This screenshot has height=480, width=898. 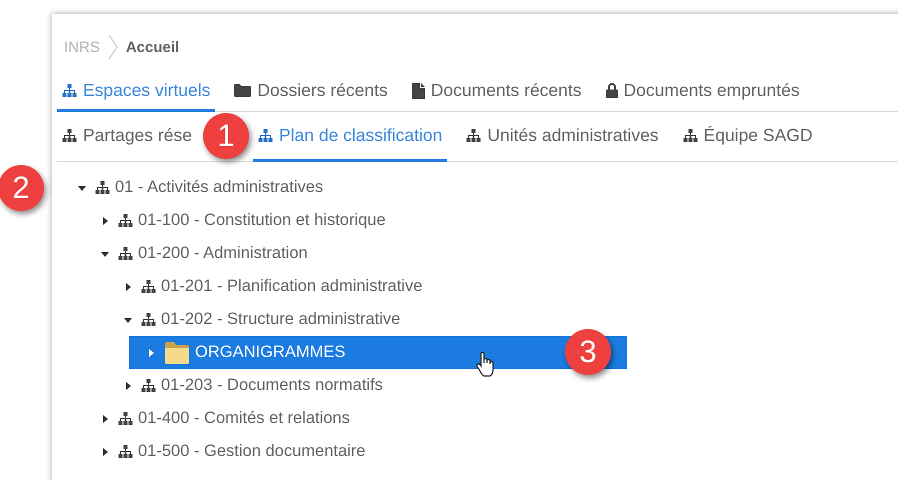 I want to click on tree-row: 01 - Activités administratives, so click(x=192, y=187).